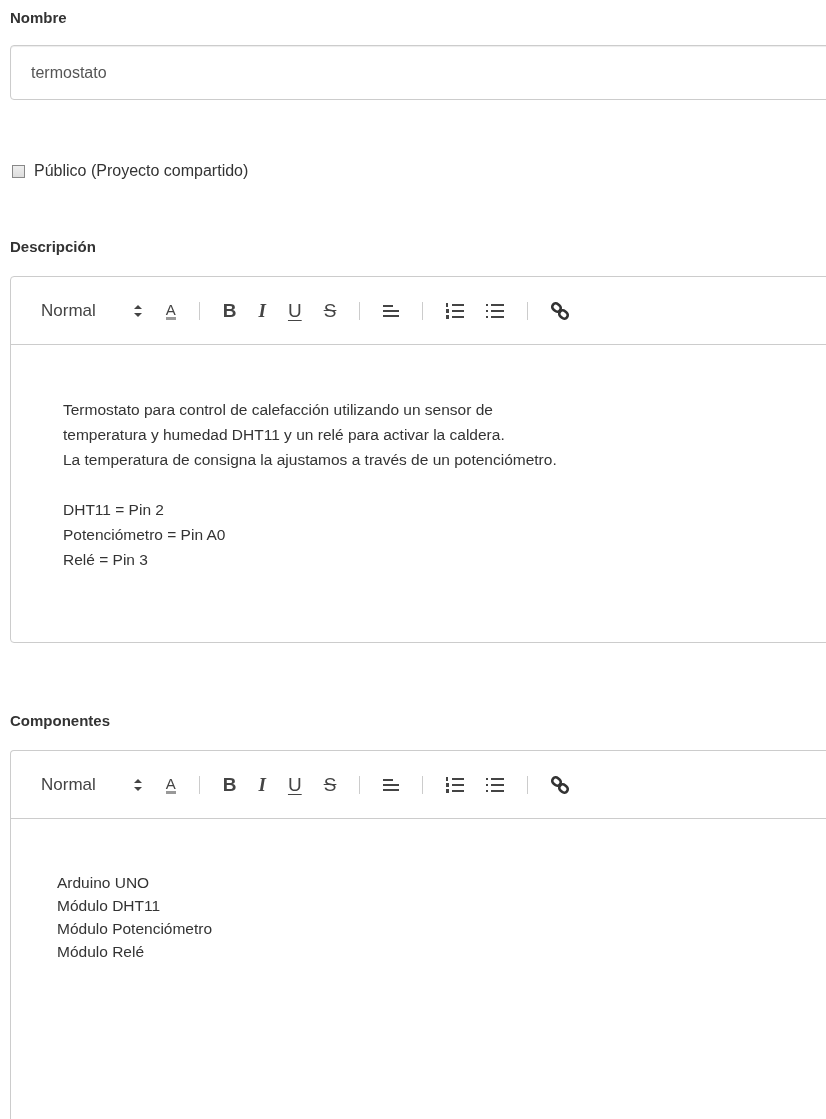 The height and width of the screenshot is (1119, 826). What do you see at coordinates (113, 510) in the screenshot?
I see `editor-text-line: DHT11 = Pin 2` at bounding box center [113, 510].